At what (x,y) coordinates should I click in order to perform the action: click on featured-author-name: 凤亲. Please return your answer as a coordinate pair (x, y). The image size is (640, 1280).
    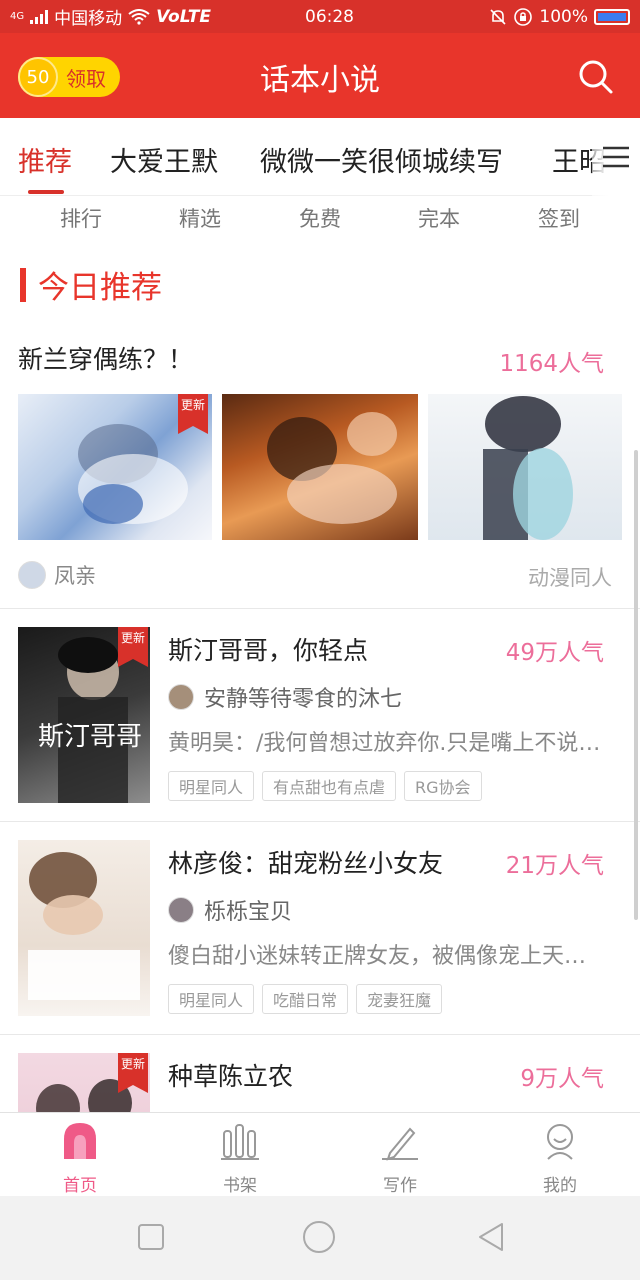
    Looking at the image, I should click on (75, 576).